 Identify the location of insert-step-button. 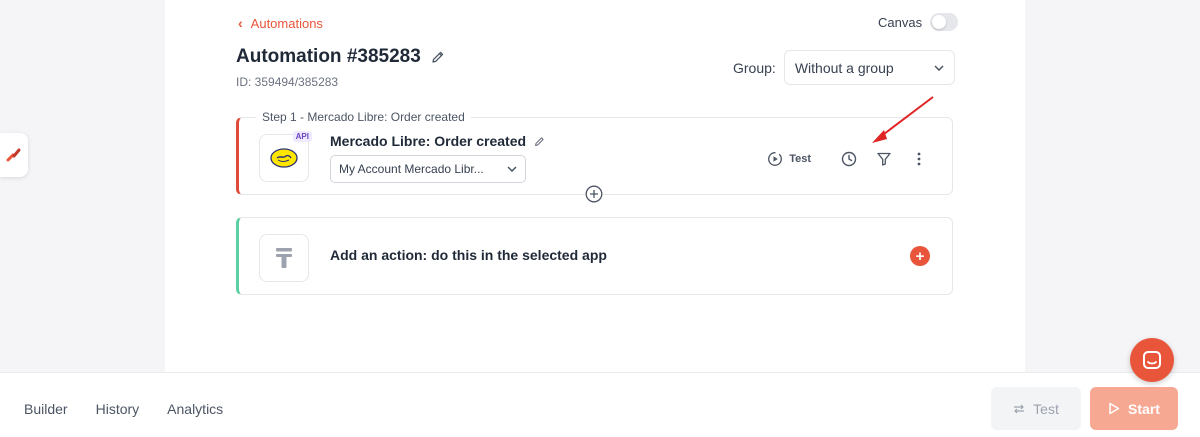
(594, 194).